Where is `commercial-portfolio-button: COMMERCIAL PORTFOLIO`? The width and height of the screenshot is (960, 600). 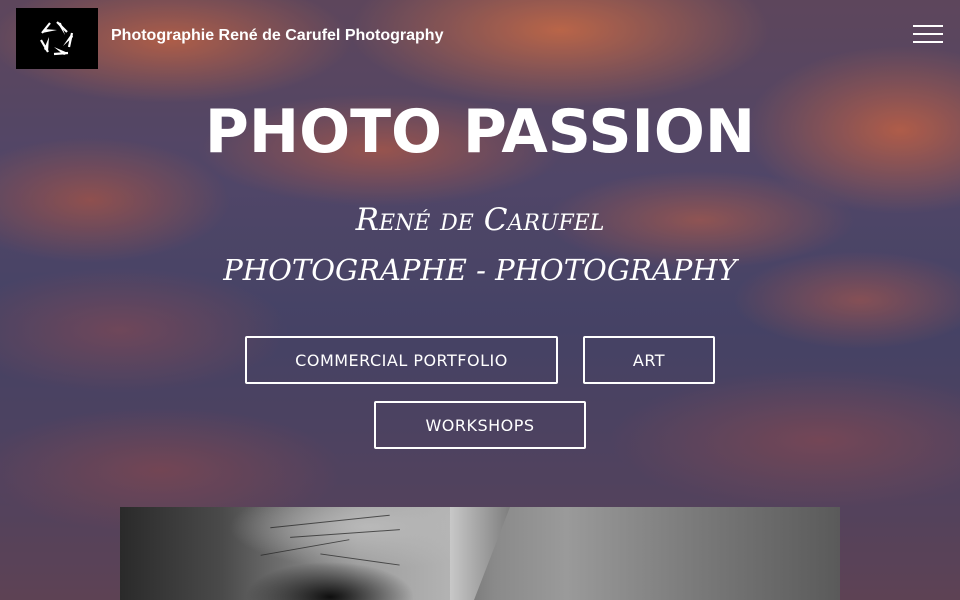 commercial-portfolio-button: COMMERCIAL PORTFOLIO is located at coordinates (401, 360).